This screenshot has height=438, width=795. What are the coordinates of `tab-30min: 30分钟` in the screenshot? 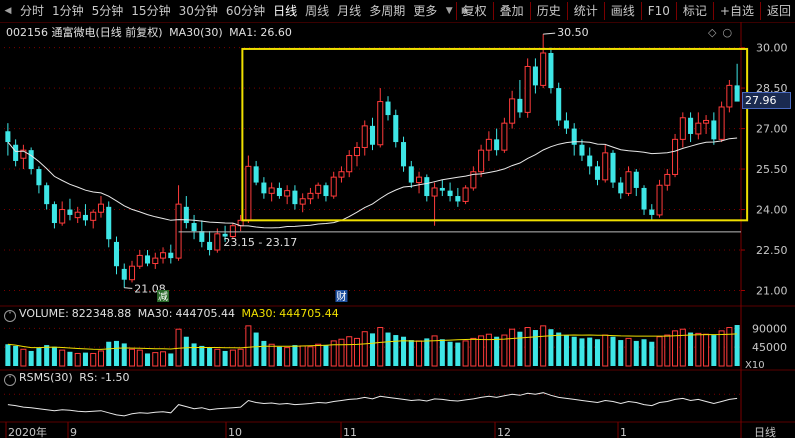 It's located at (198, 11).